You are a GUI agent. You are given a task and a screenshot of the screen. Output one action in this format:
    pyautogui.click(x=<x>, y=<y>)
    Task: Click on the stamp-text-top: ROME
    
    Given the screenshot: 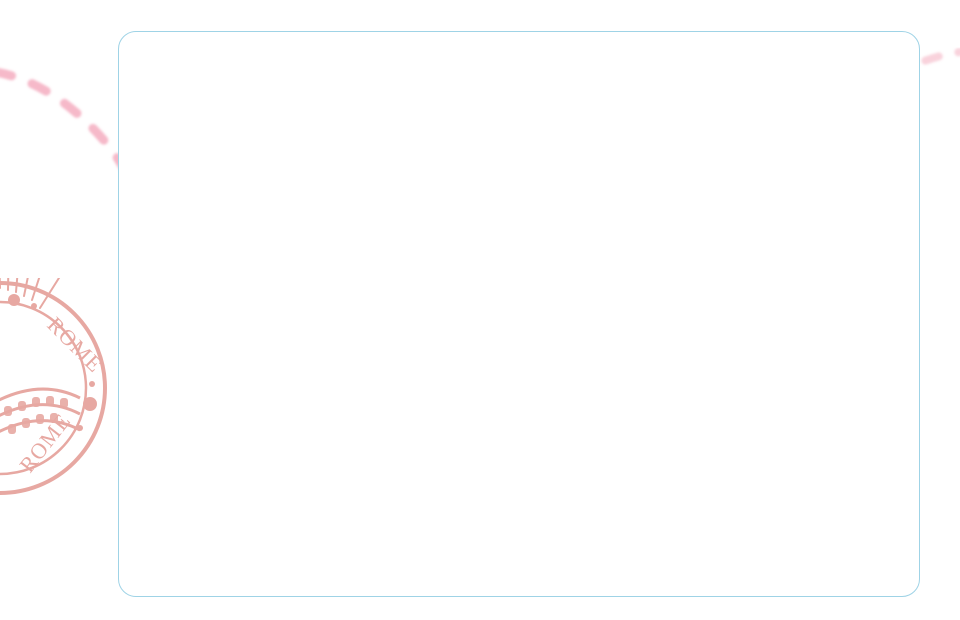 What is the action you would take?
    pyautogui.click(x=74, y=344)
    